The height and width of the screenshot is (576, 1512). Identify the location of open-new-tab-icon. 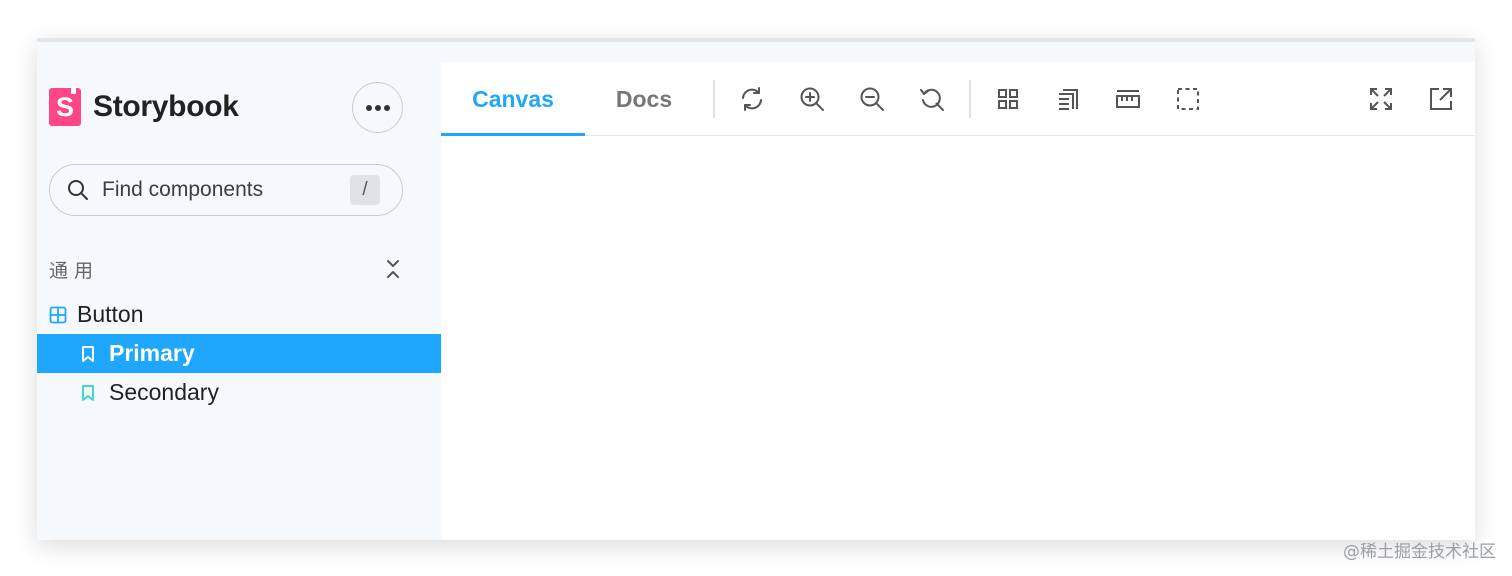
(1441, 99).